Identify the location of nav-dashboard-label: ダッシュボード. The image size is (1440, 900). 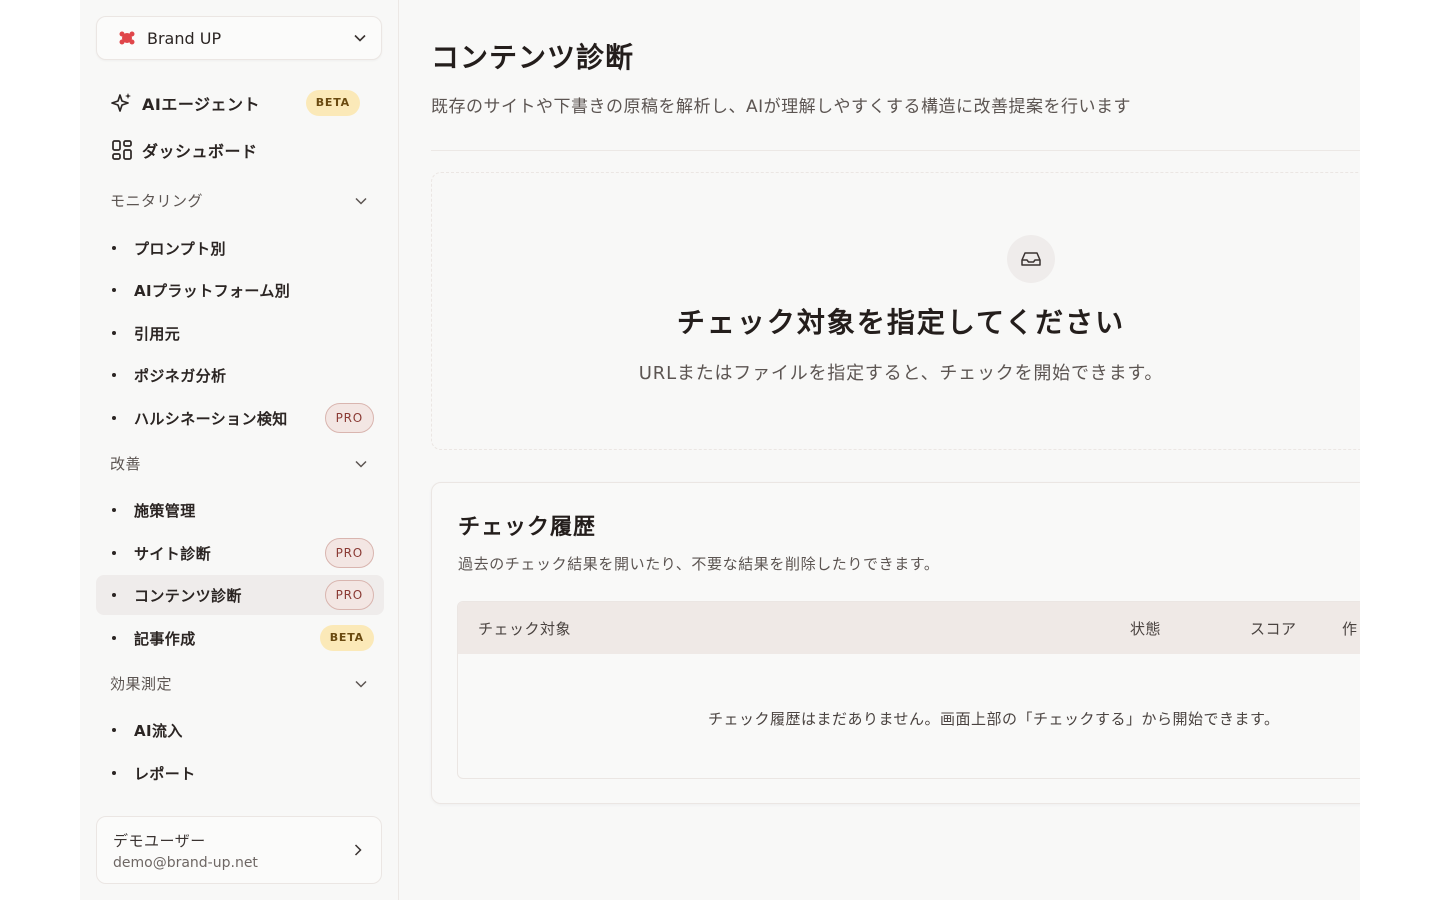
(200, 151).